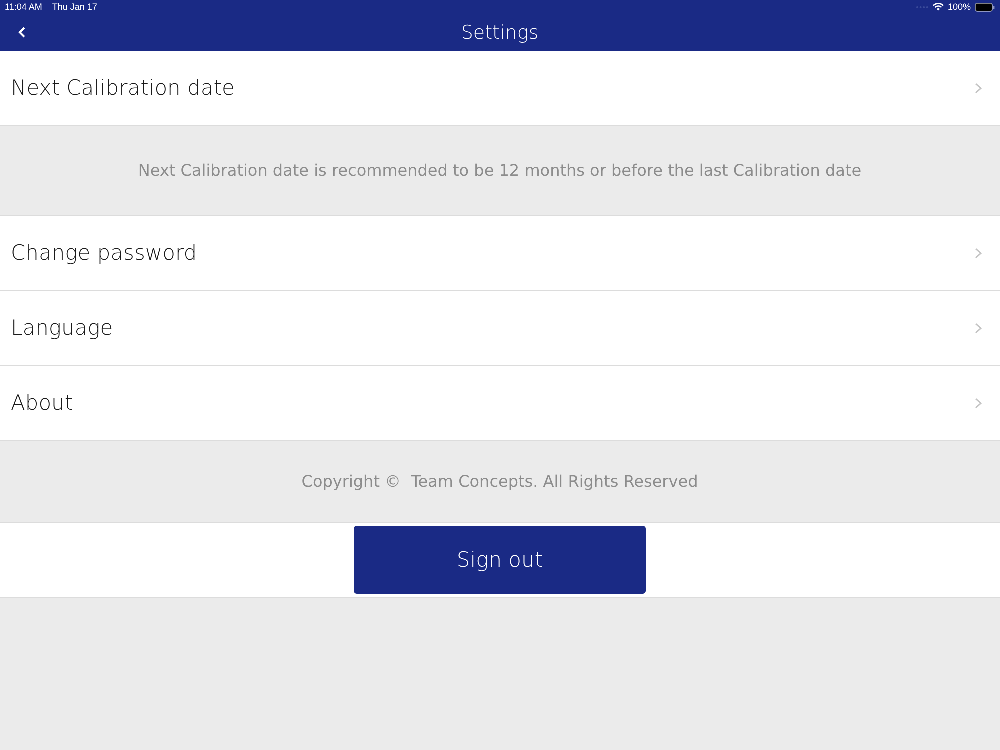 Image resolution: width=1000 pixels, height=750 pixels. Describe the element at coordinates (922, 7) in the screenshot. I see `signal-dots-icon` at that location.